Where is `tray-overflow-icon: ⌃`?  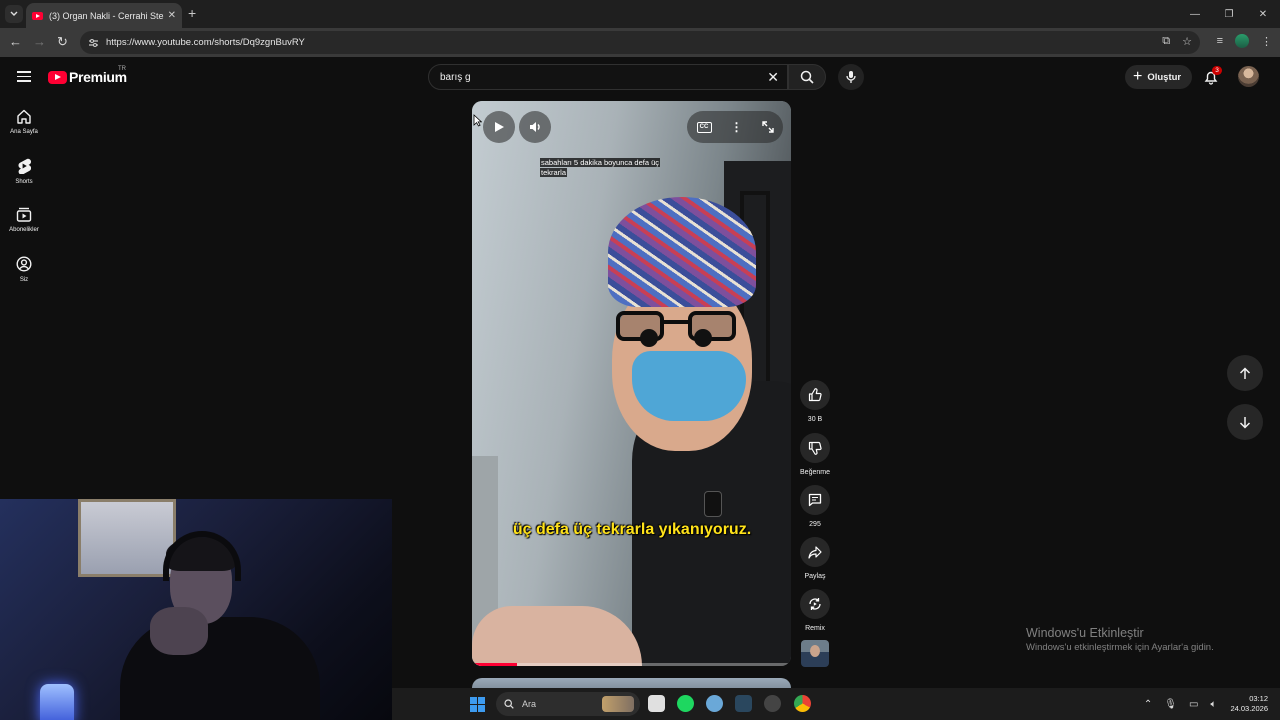 tray-overflow-icon: ⌃ is located at coordinates (1148, 704).